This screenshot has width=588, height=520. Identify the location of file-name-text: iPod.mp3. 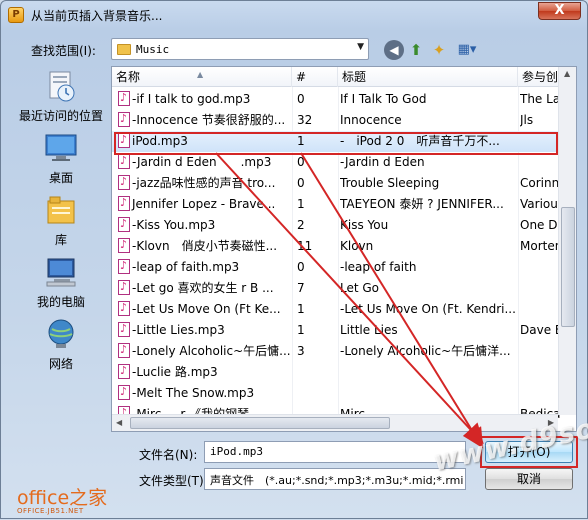
(160, 141).